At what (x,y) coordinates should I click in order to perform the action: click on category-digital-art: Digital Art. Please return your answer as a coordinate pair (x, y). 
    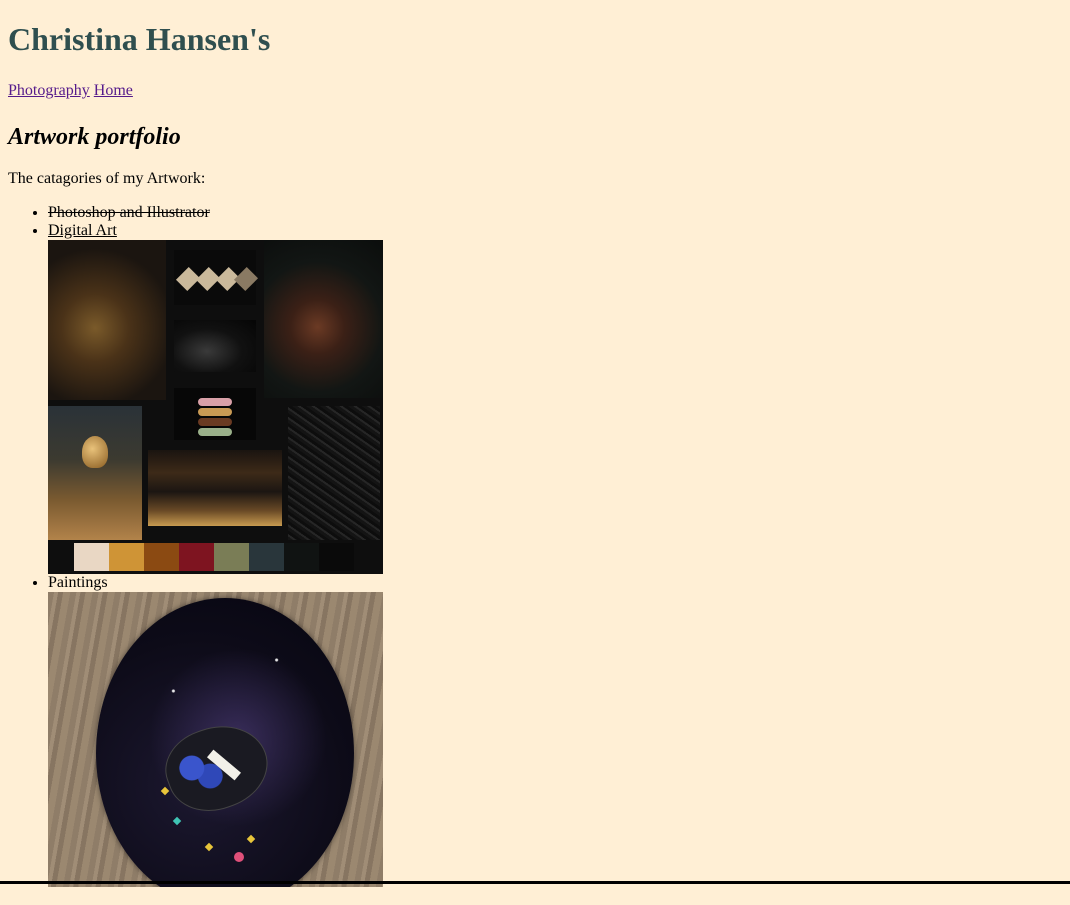
    Looking at the image, I should click on (82, 230).